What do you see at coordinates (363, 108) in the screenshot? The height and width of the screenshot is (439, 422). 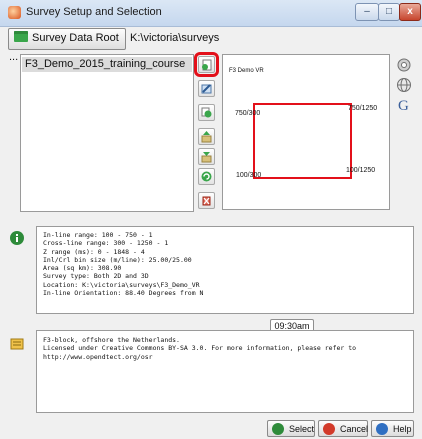 I see `corner-top-right: 750/1250` at bounding box center [363, 108].